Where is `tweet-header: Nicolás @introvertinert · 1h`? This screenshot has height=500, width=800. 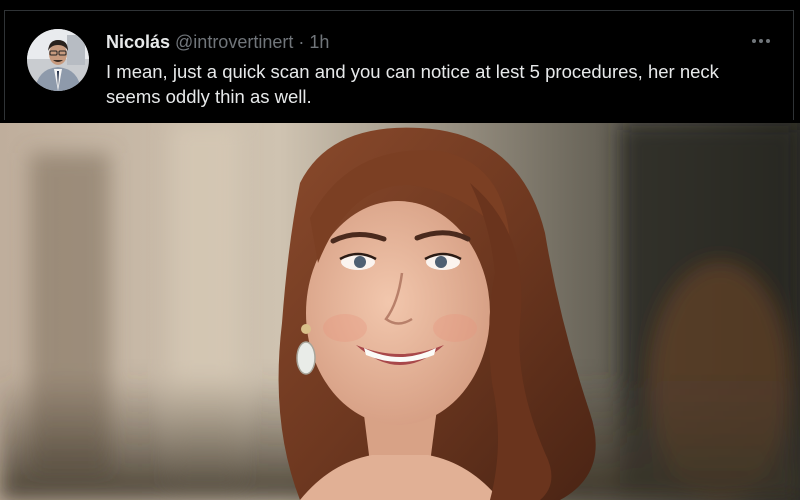 tweet-header: Nicolás @introvertinert · 1h is located at coordinates (217, 42).